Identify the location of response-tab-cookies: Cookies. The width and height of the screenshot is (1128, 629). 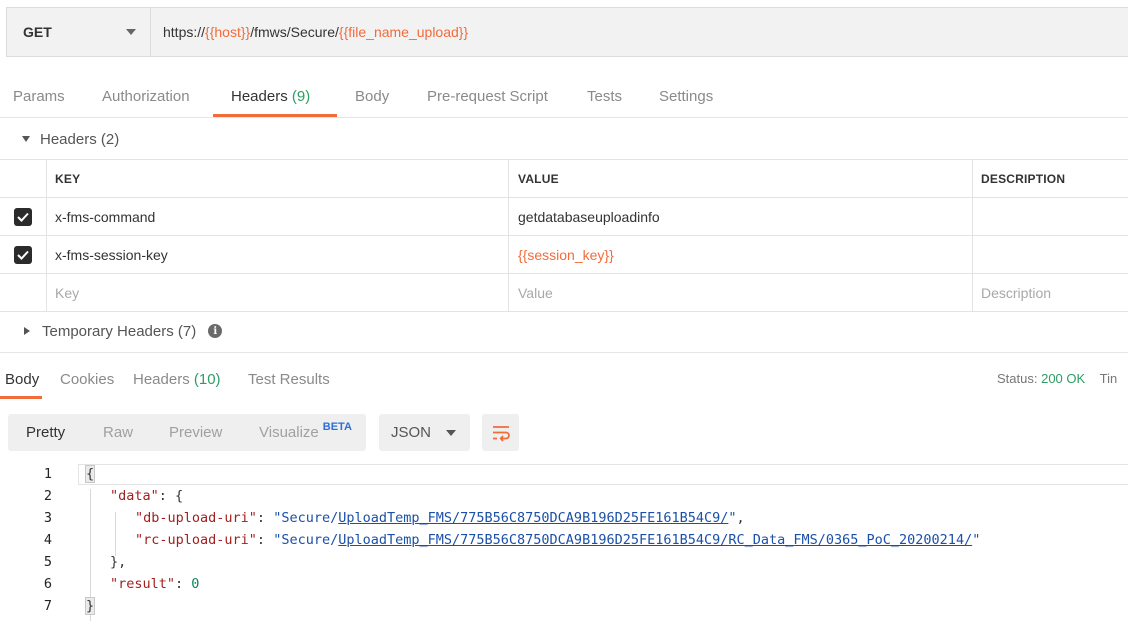
(87, 379).